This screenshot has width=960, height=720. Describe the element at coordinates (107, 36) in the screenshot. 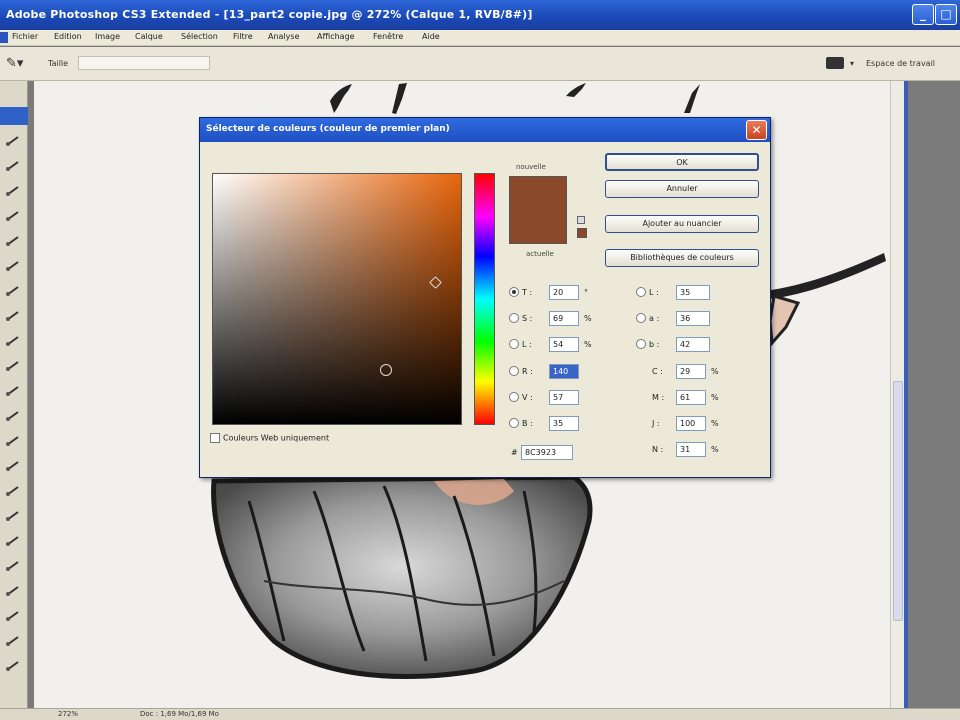

I see `menu-image: Image` at that location.